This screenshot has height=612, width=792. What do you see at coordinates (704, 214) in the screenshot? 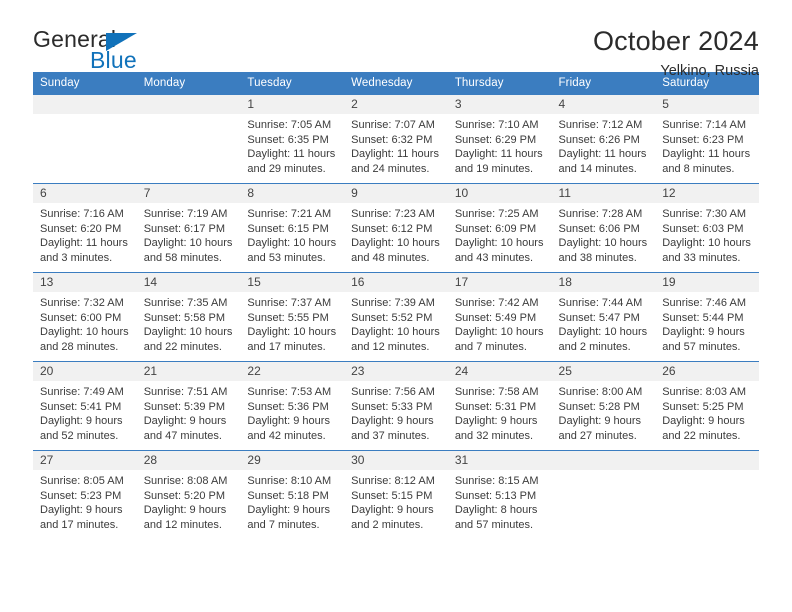
I see `sunrise-text: Sunrise: 7:30 AM` at bounding box center [704, 214].